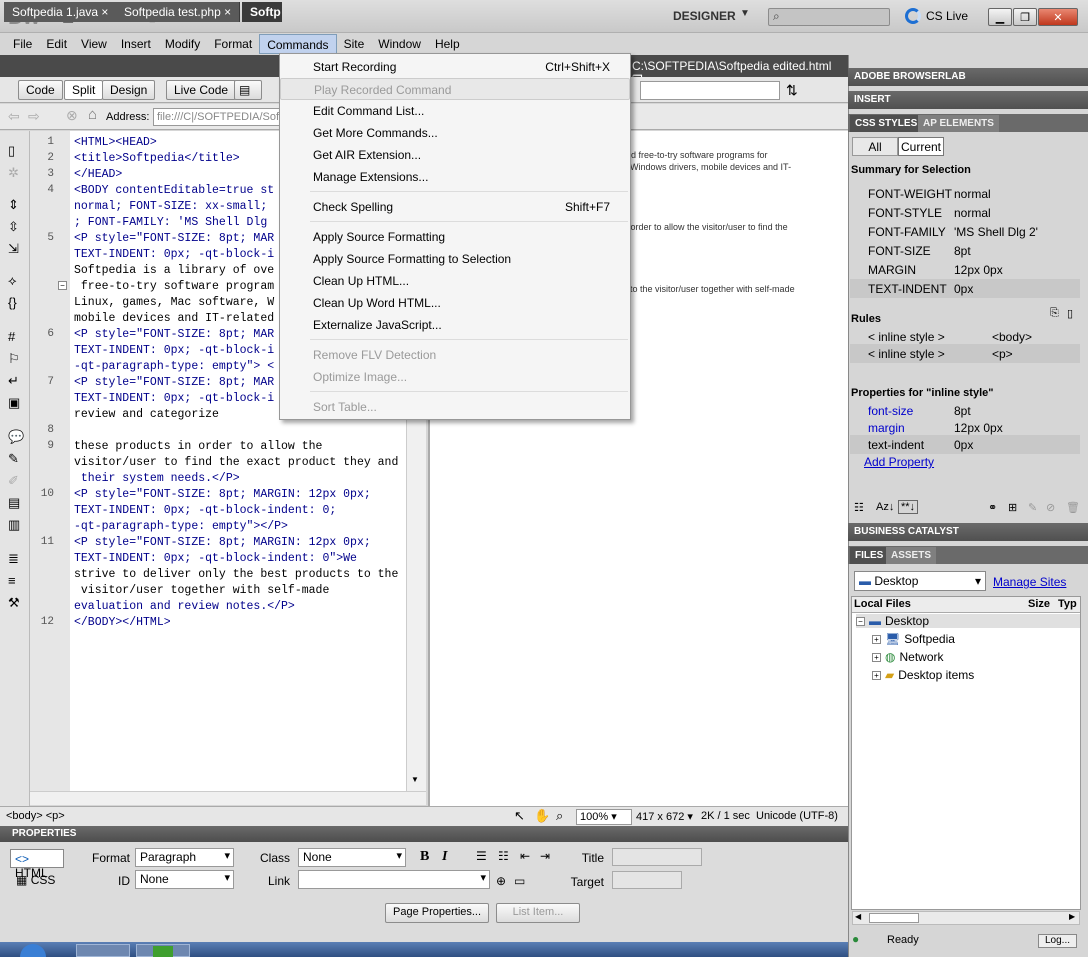  Describe the element at coordinates (1067, 604) in the screenshot. I see `type-column: Typ` at that location.